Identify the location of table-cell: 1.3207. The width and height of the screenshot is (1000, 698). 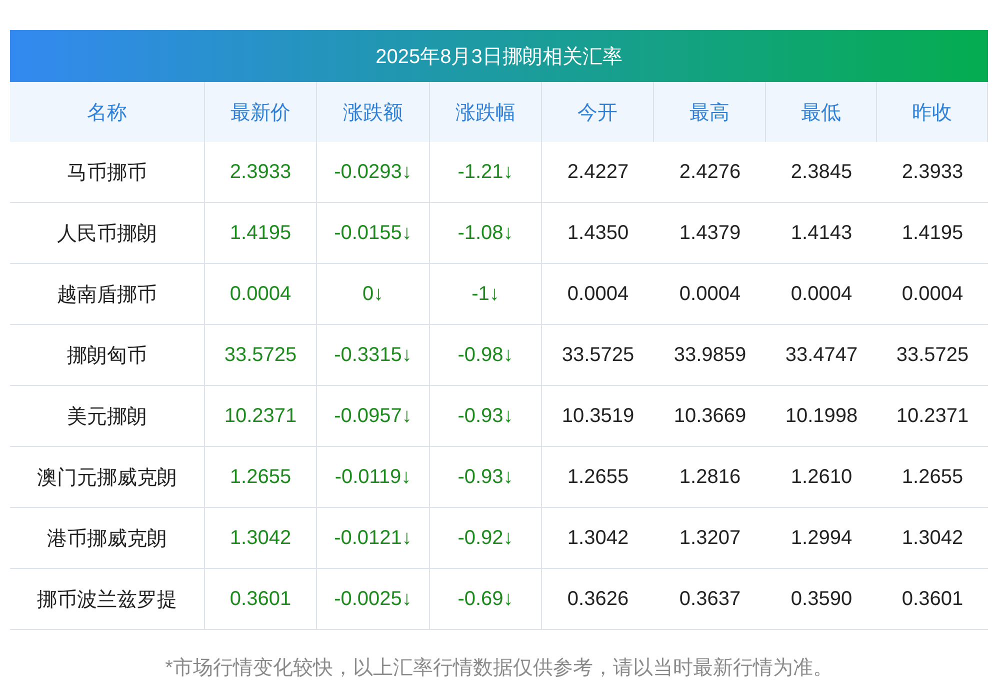
(710, 538).